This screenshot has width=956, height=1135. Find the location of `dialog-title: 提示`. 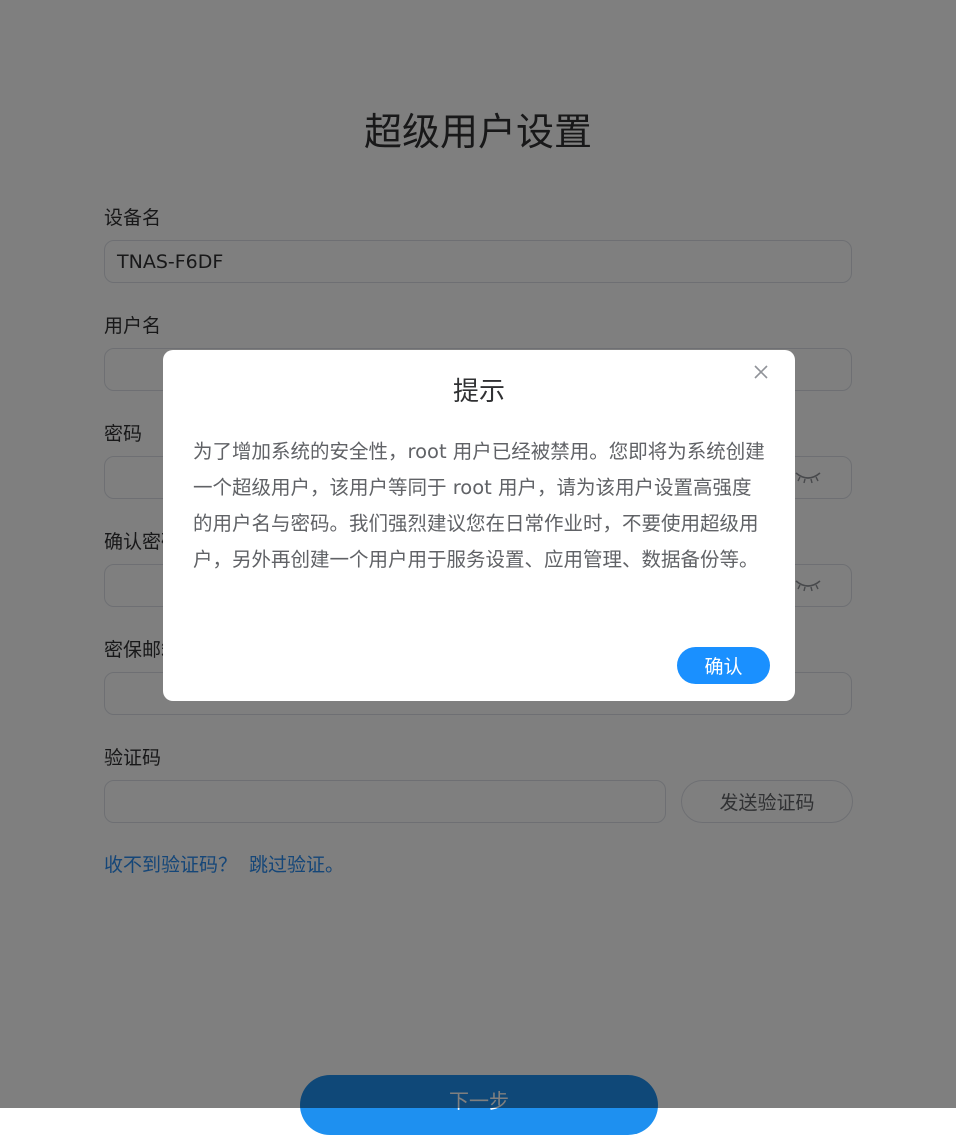

dialog-title: 提示 is located at coordinates (478, 392).